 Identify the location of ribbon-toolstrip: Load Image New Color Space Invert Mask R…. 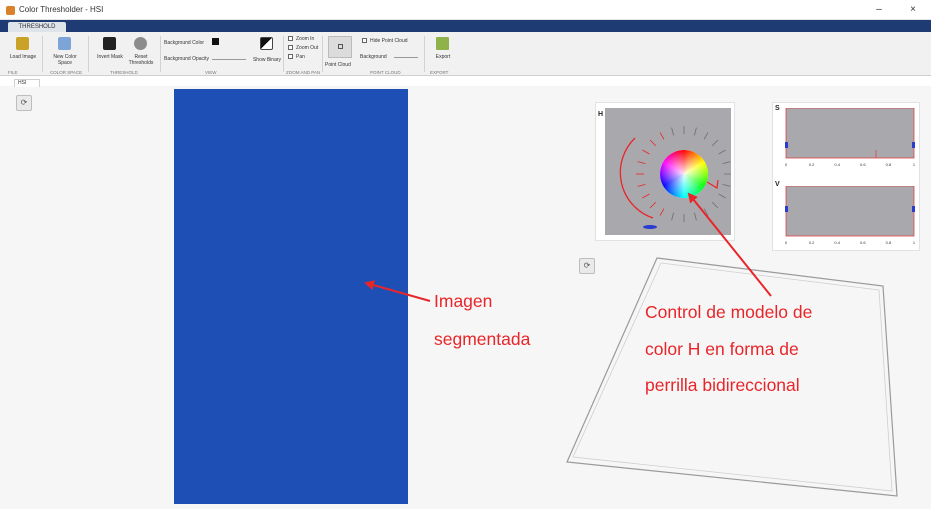
(465, 54).